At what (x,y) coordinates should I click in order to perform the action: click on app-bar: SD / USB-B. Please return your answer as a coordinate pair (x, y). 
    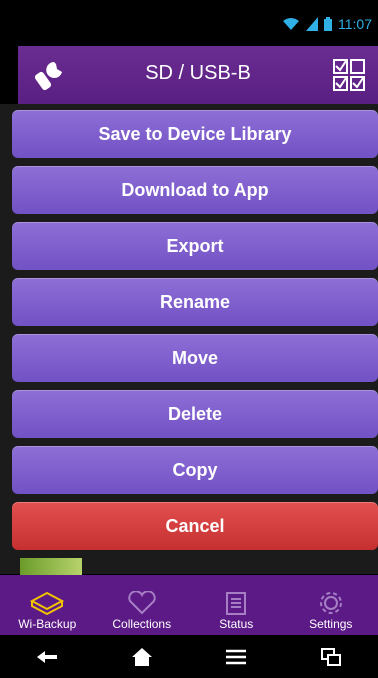
    Looking at the image, I should click on (198, 75).